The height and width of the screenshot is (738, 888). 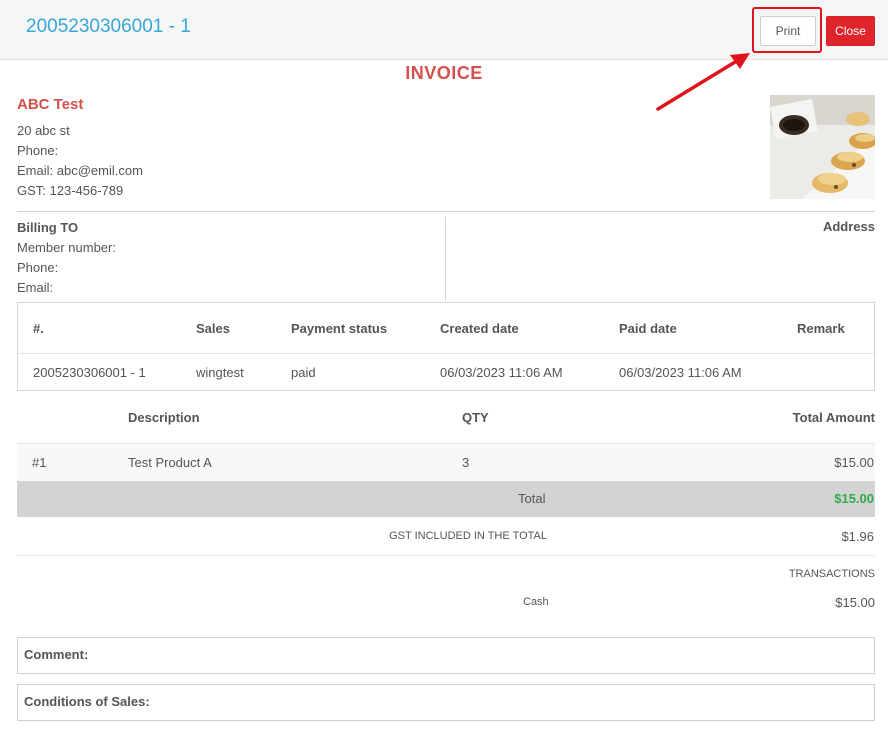 I want to click on billing-divider, so click(x=445, y=259).